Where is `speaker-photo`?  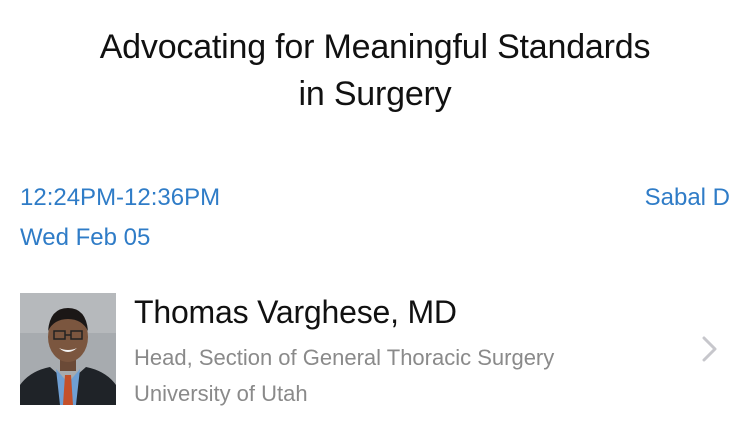 speaker-photo is located at coordinates (68, 349).